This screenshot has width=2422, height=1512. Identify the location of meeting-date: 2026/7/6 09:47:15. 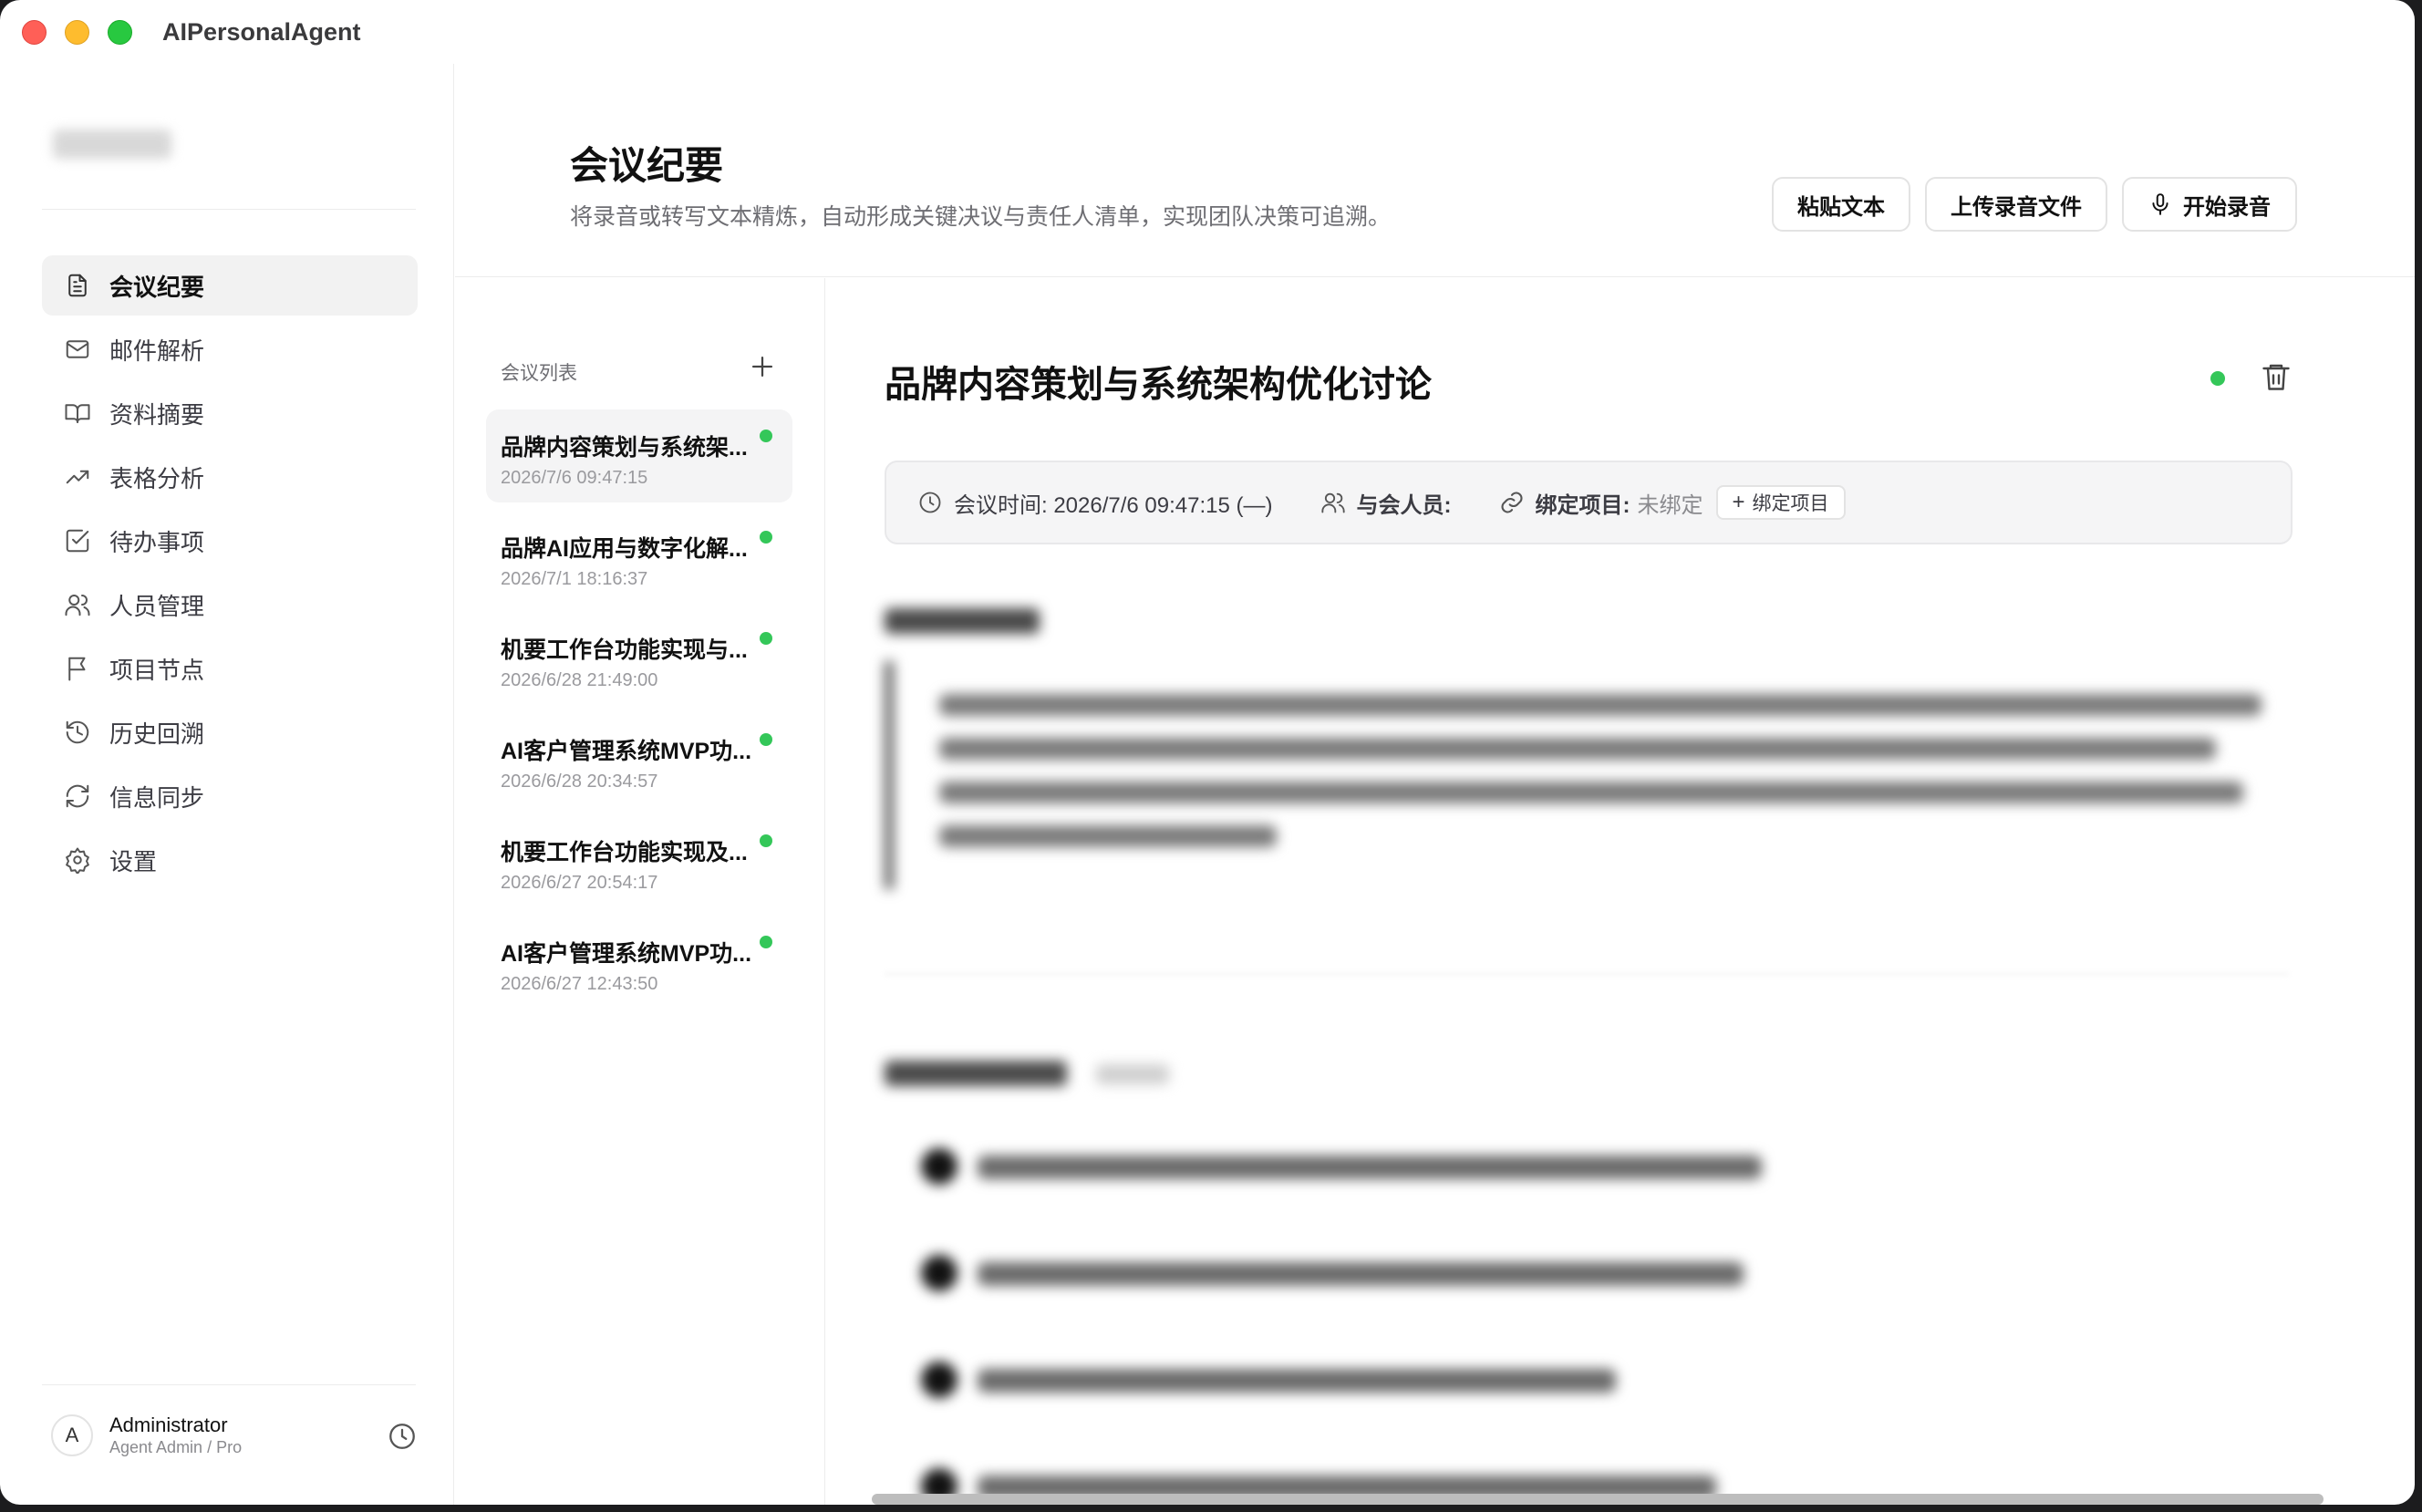
(574, 478).